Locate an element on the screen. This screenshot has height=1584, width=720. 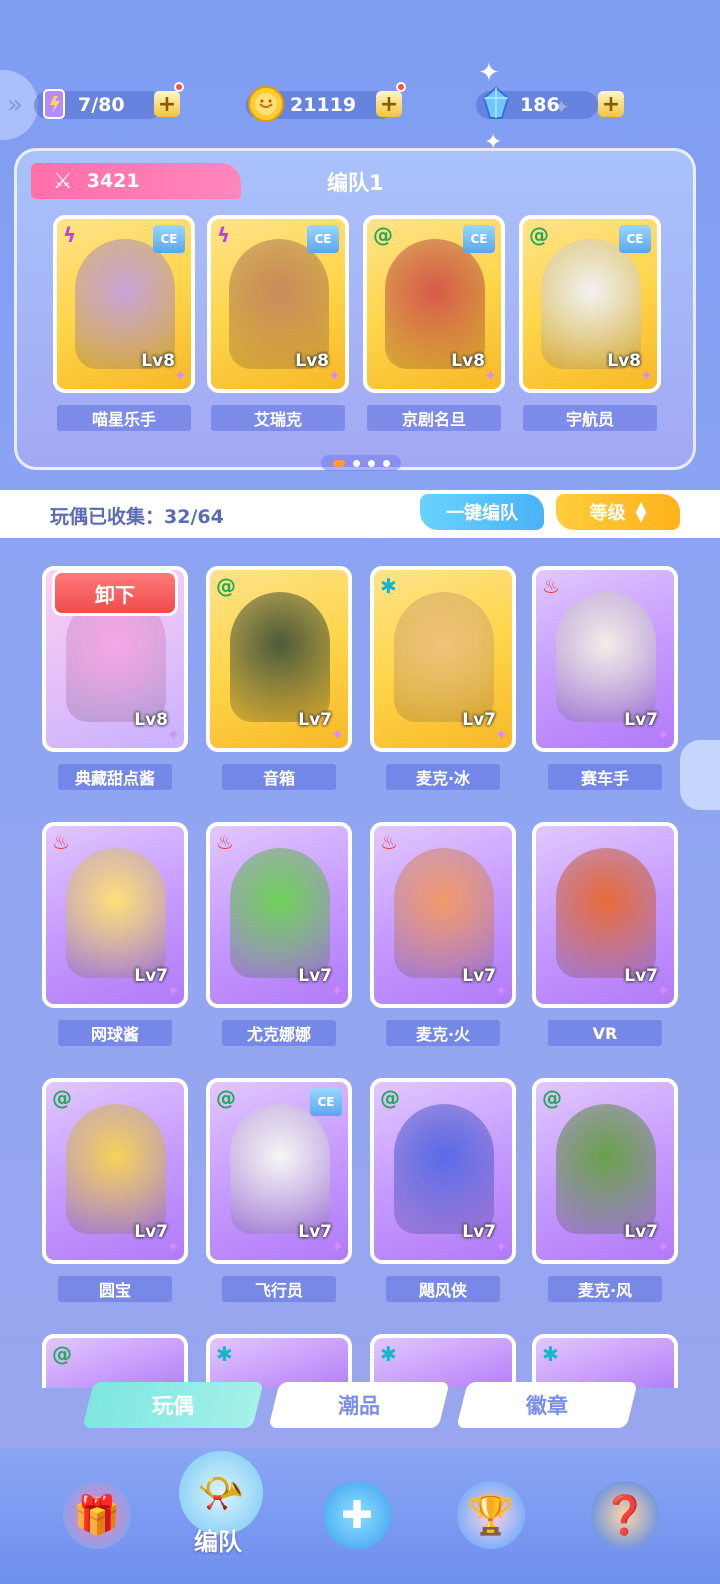
doll-name: 典藏甜点酱 is located at coordinates (115, 777).